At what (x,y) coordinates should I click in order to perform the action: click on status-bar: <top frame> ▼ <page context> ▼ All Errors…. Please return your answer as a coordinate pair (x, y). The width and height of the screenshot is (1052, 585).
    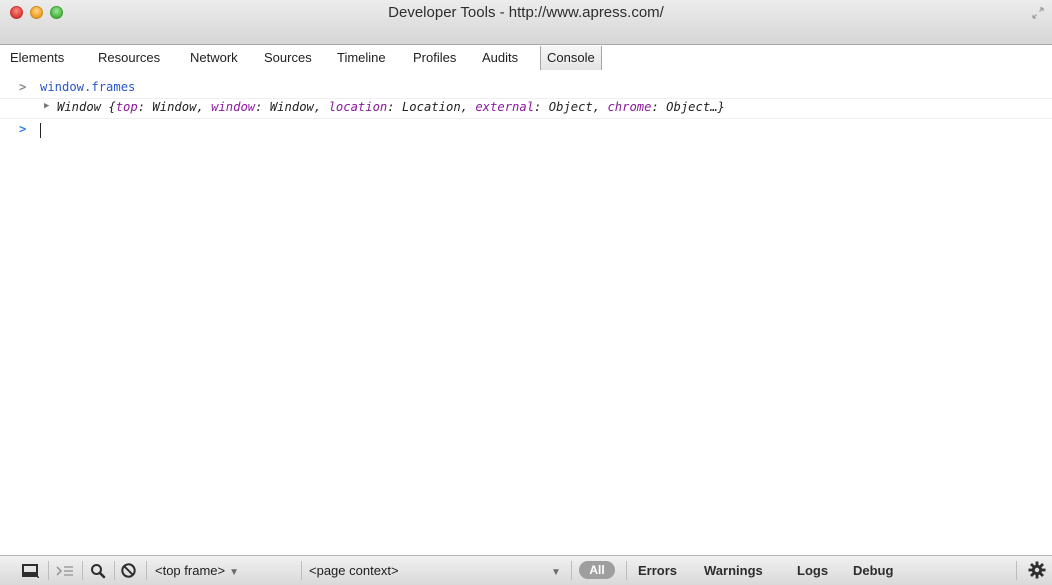
    Looking at the image, I should click on (526, 570).